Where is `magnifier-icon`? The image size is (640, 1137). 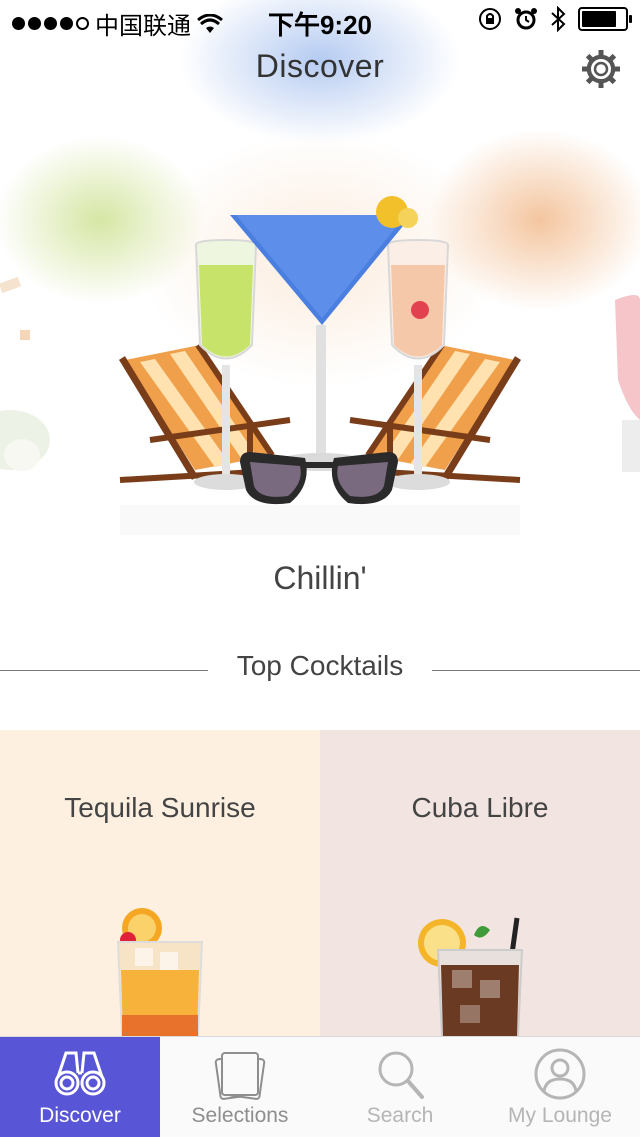 magnifier-icon is located at coordinates (401, 1075).